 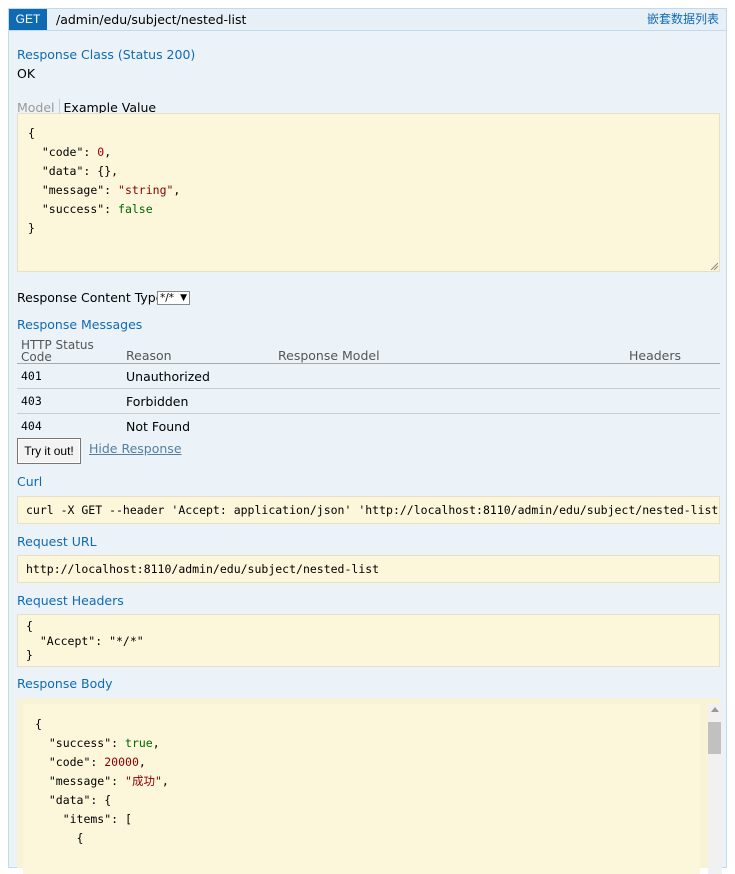 What do you see at coordinates (183, 298) in the screenshot?
I see `chevron-down-icon: ▼` at bounding box center [183, 298].